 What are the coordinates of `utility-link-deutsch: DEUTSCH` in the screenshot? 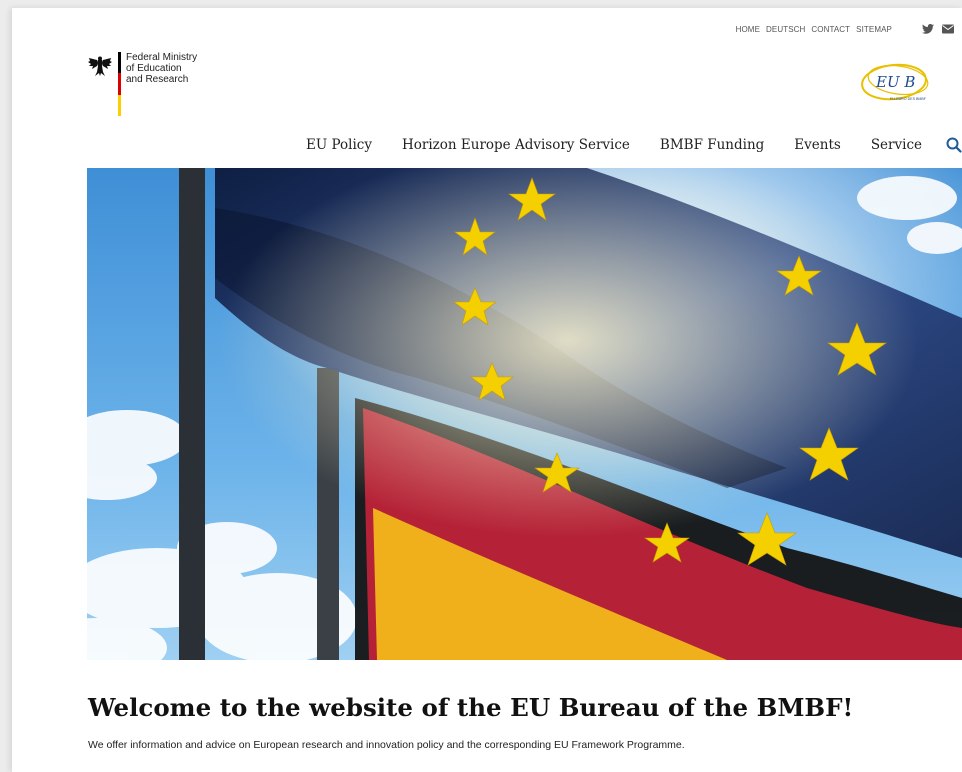 It's located at (785, 29).